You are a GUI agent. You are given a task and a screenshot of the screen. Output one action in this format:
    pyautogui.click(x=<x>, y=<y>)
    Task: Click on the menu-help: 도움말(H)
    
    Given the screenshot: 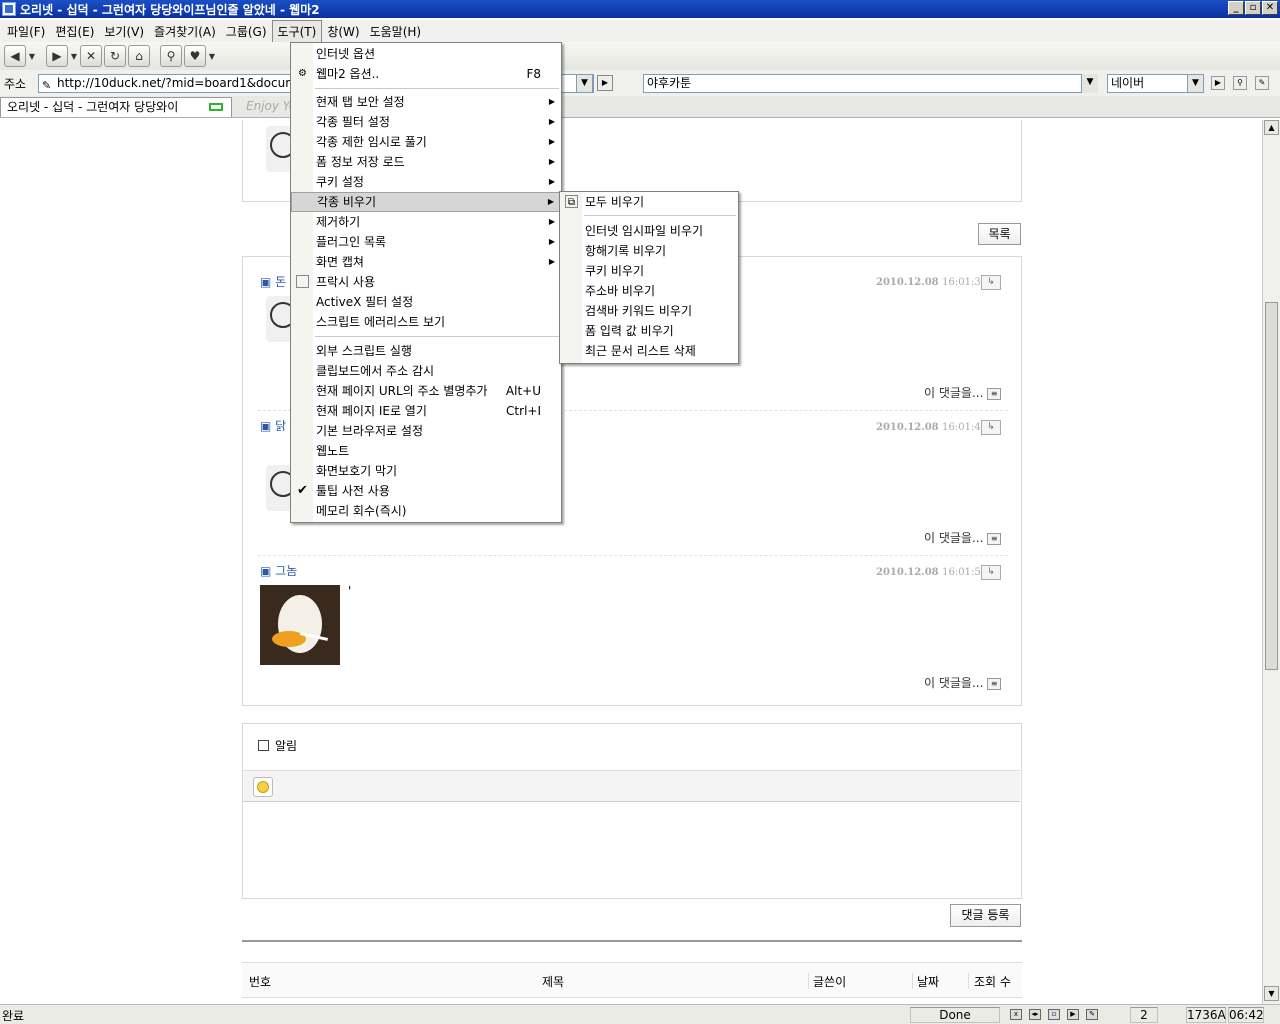 What is the action you would take?
    pyautogui.click(x=396, y=31)
    